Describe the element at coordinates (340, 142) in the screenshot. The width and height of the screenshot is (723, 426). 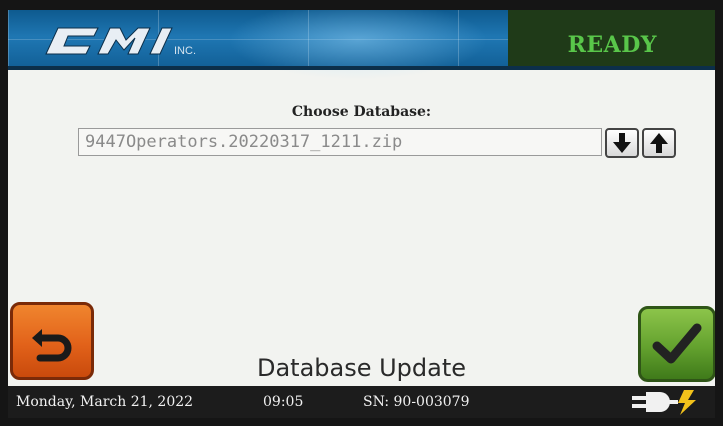
I see `database-select-field: 9447Operators.20220317_1211.zip` at that location.